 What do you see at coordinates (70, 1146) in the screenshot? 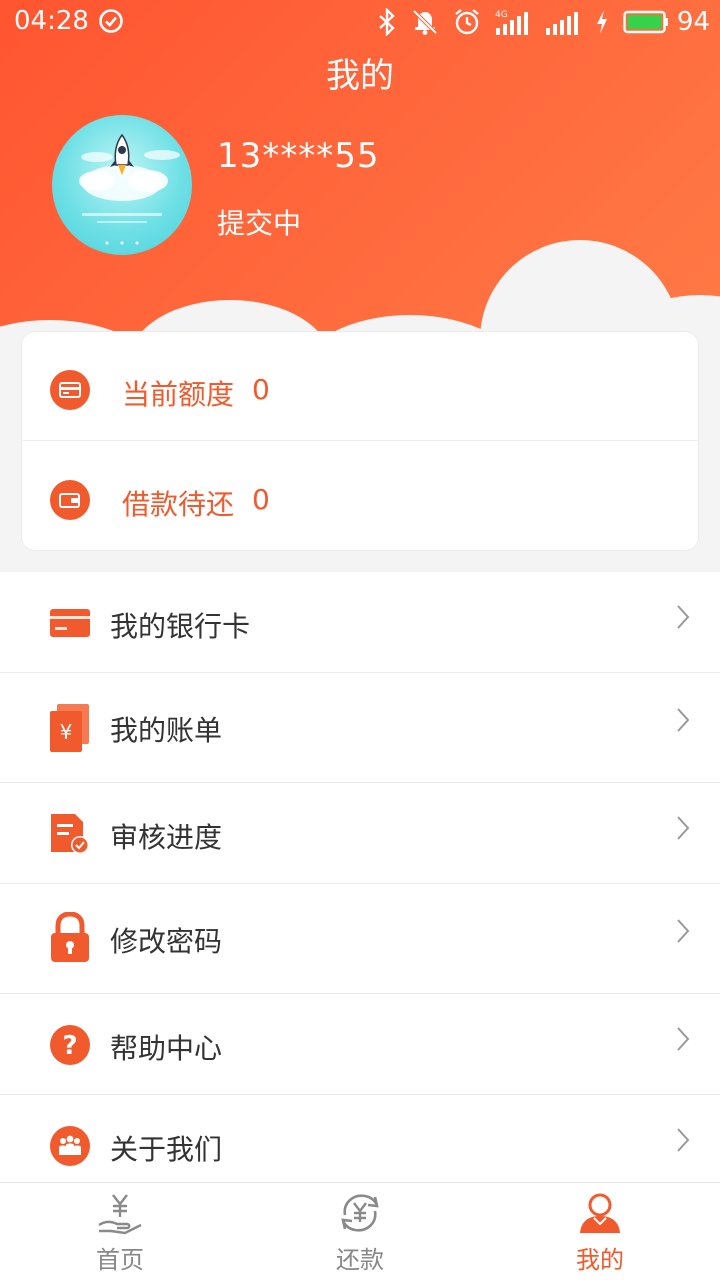
I see `about-us-icon` at bounding box center [70, 1146].